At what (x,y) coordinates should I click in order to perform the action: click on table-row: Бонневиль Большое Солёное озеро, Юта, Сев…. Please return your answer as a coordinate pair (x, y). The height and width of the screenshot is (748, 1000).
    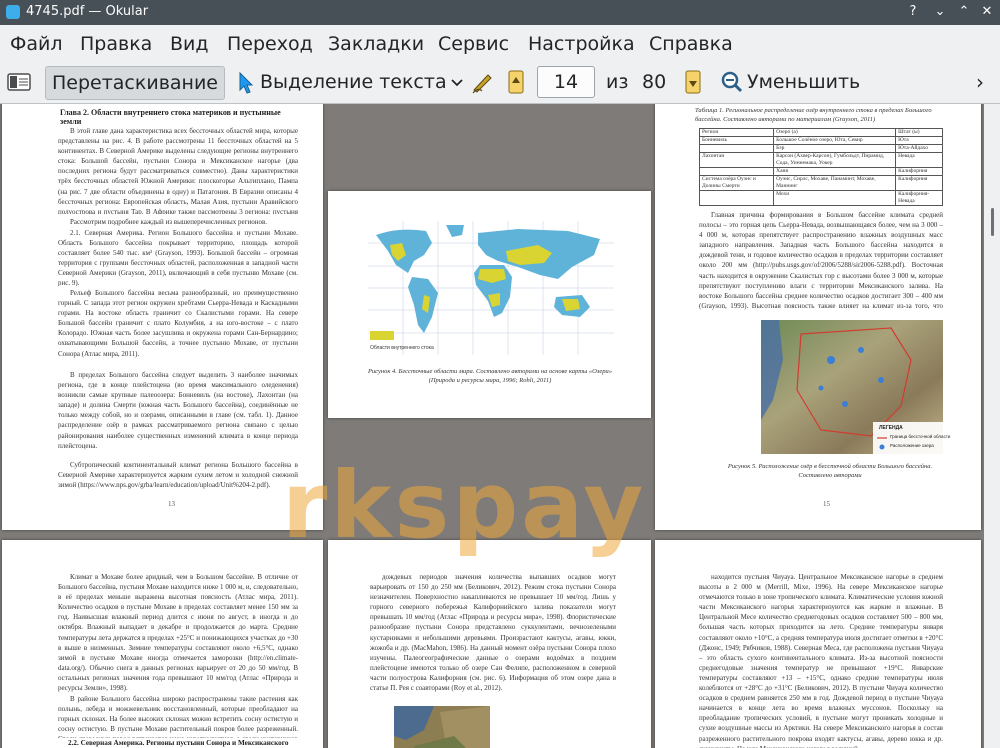
    Looking at the image, I should click on (820, 140).